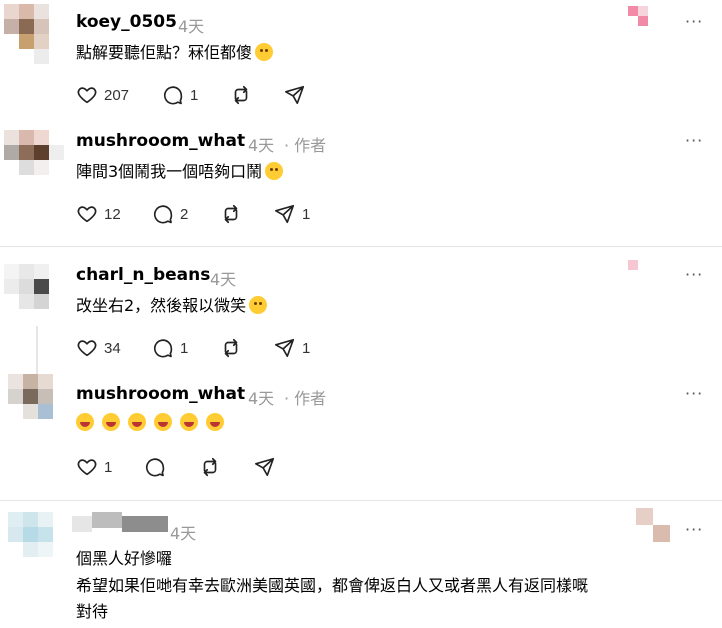 This screenshot has height=628, width=722. Describe the element at coordinates (274, 171) in the screenshot. I see `zany-face-emoji-icon` at that location.